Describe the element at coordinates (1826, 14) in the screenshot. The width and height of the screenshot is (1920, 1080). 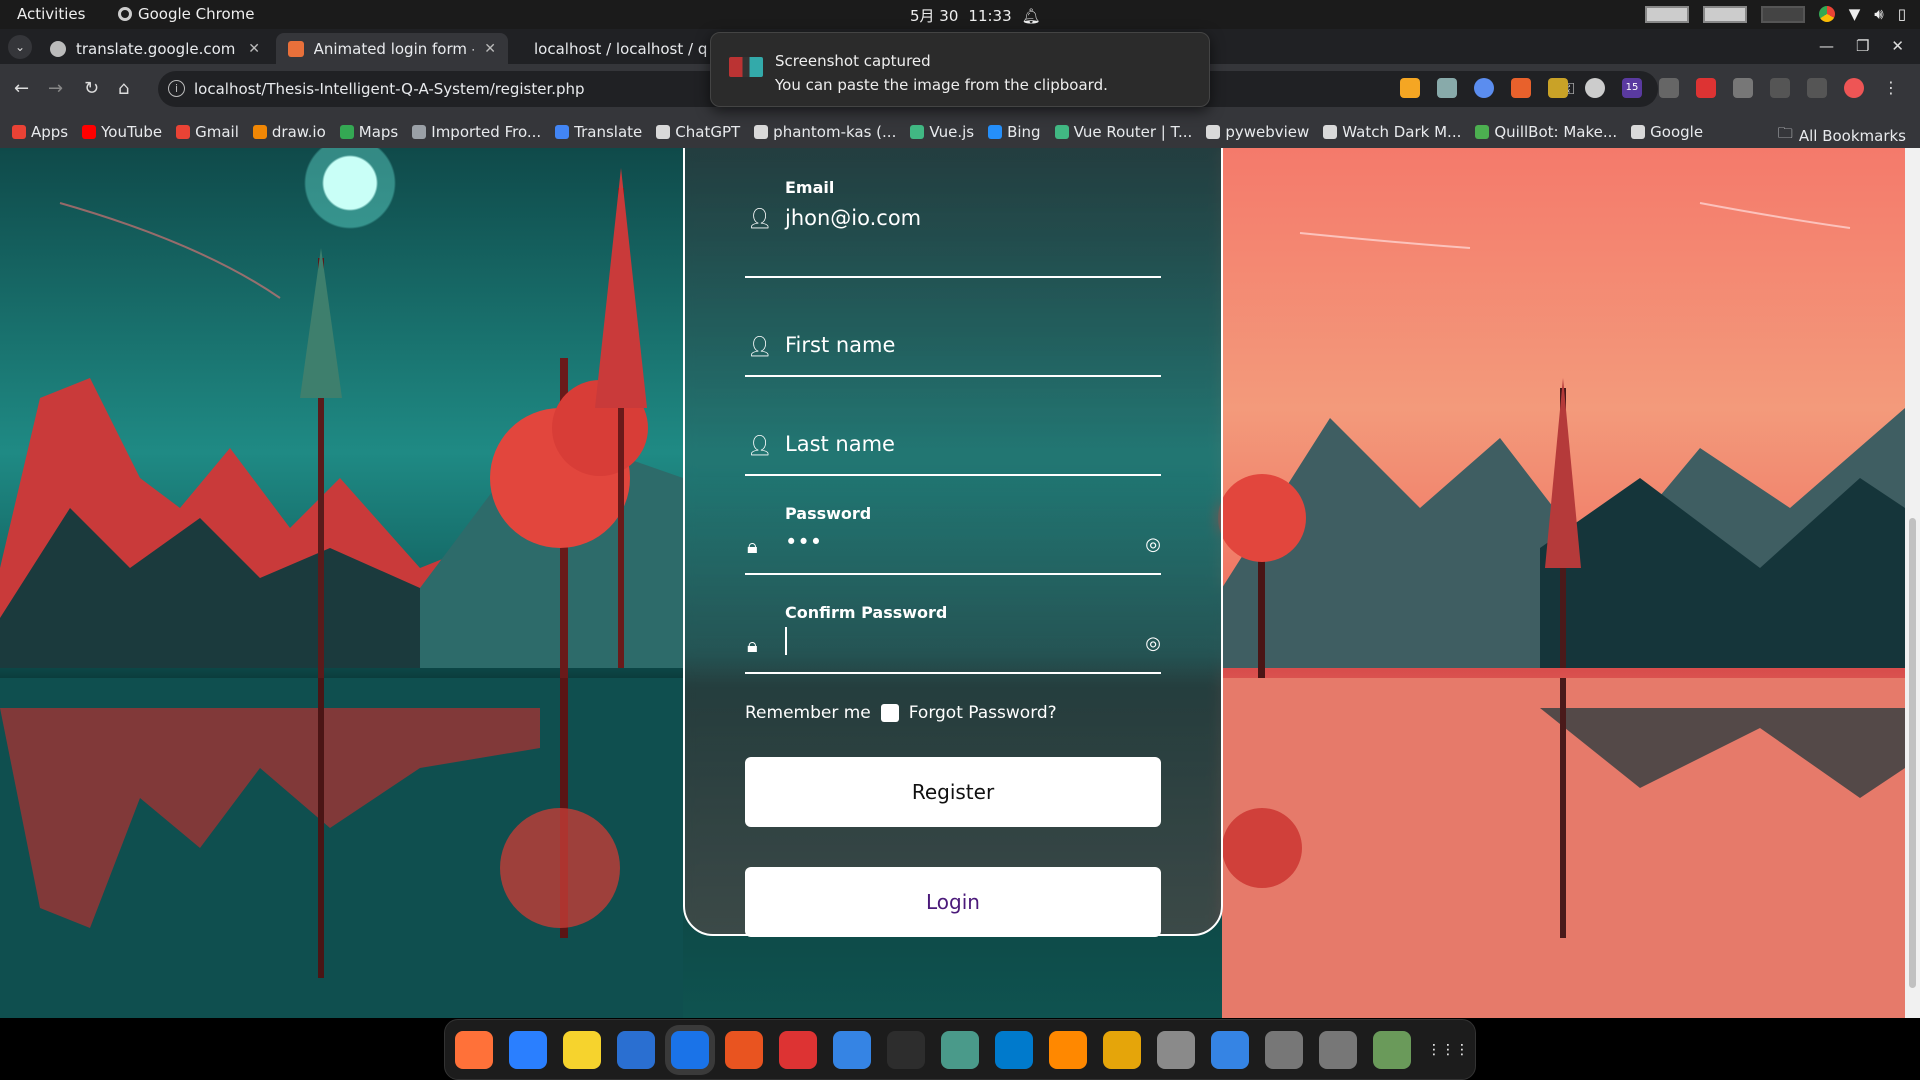
I see `chrome-tray-icon` at that location.